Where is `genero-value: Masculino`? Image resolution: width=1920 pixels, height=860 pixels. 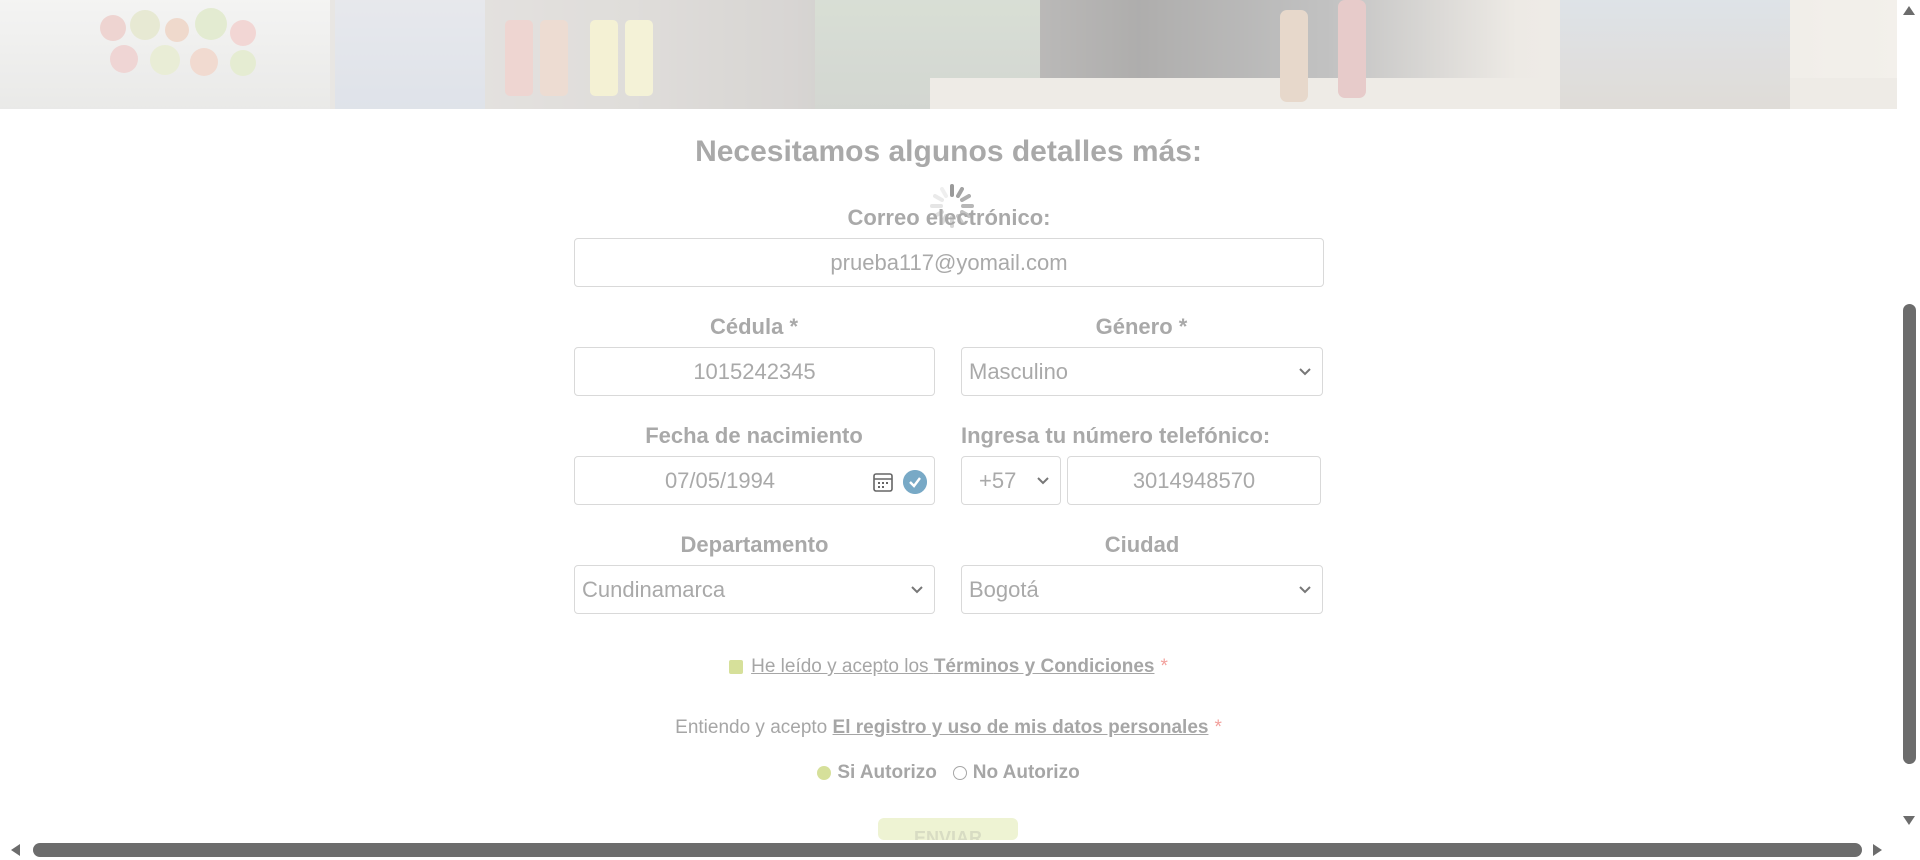
genero-value: Masculino is located at coordinates (1019, 371).